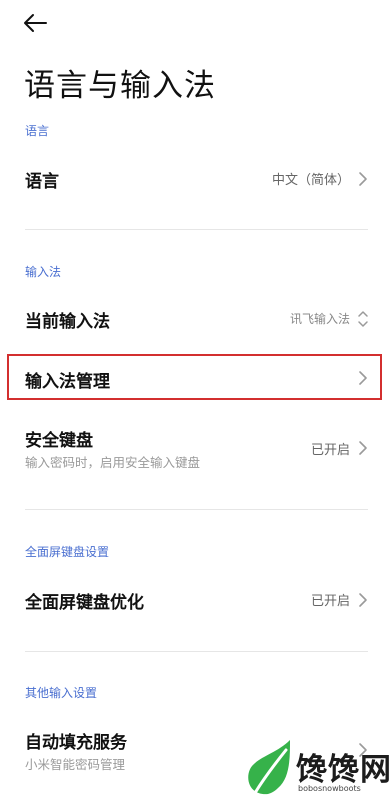 This screenshot has height=804, width=392. Describe the element at coordinates (67, 552) in the screenshot. I see `section-header-fullscreen-keyboard: 全面屏键盘设置` at that location.